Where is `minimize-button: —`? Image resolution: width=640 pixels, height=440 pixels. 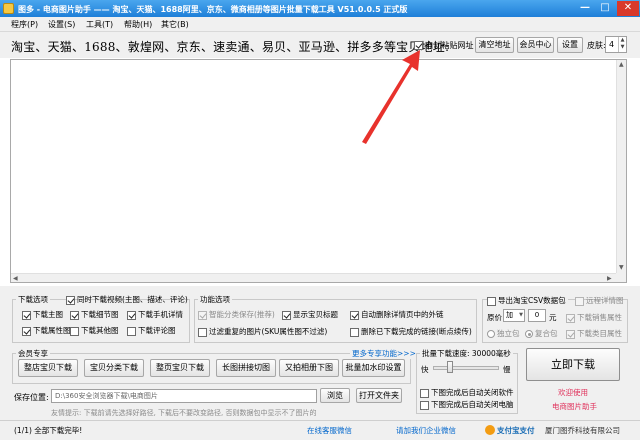
minimize-button: — is located at coordinates (585, 8).